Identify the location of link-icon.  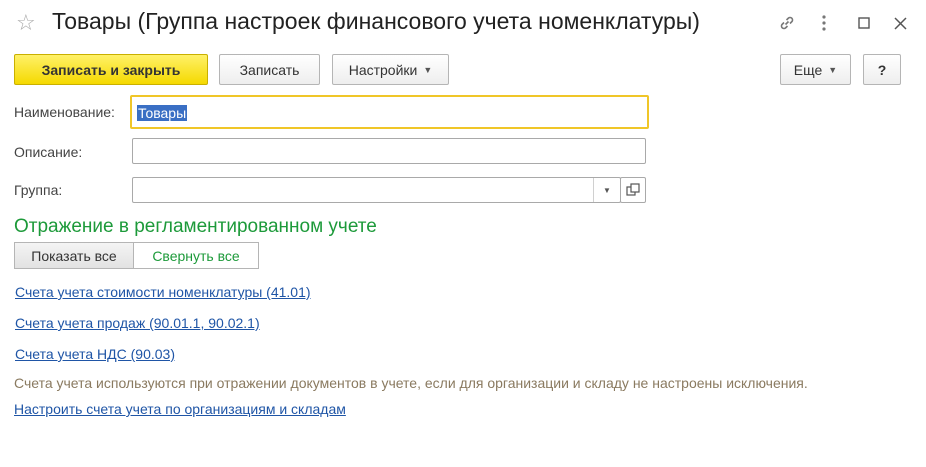
(787, 23).